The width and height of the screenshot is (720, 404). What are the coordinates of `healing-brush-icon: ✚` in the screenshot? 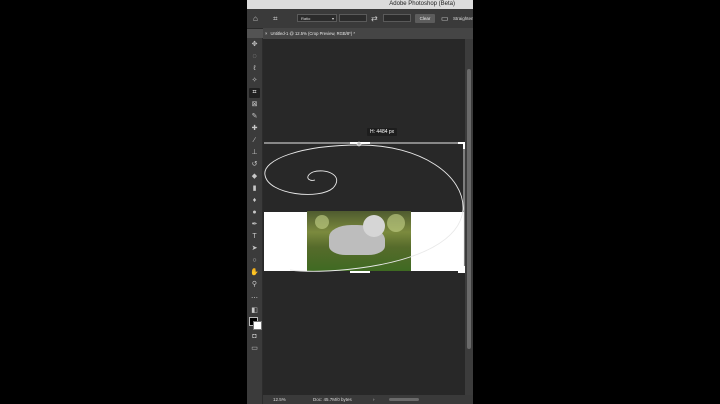 It's located at (254, 129).